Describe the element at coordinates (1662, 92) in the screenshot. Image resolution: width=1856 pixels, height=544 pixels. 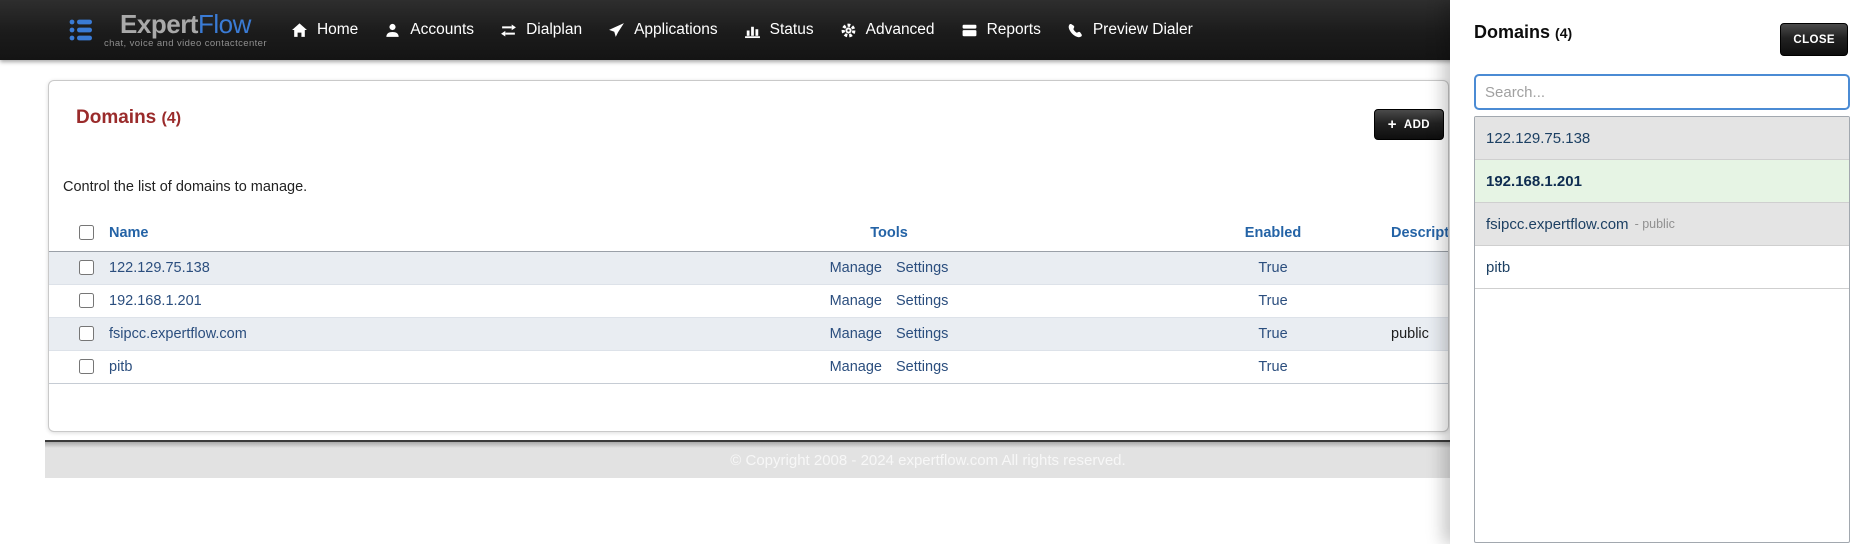
I see `domain-search-input` at that location.